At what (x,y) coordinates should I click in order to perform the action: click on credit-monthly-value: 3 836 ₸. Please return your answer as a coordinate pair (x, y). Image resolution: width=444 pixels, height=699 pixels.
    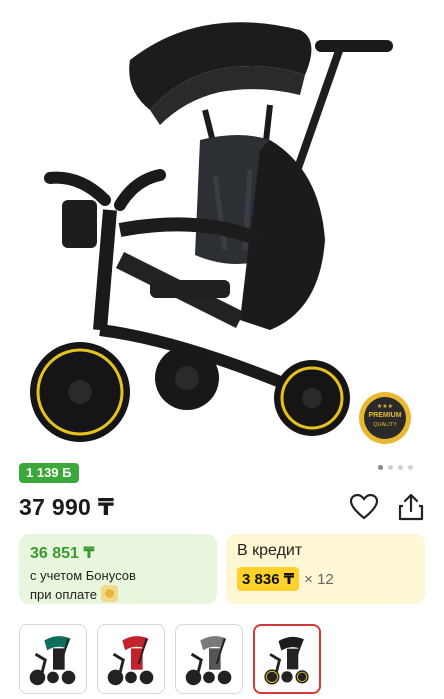
    Looking at the image, I should click on (268, 579).